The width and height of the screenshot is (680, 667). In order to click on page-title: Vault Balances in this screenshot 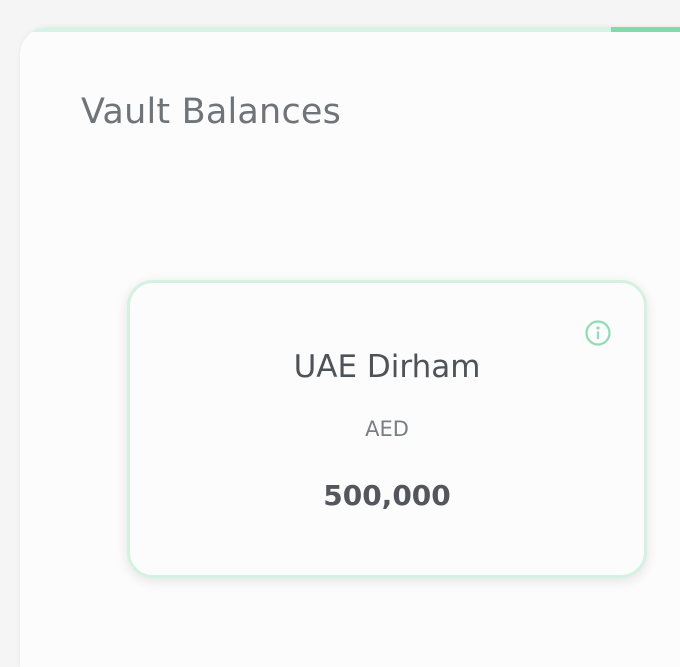, I will do `click(211, 112)`.